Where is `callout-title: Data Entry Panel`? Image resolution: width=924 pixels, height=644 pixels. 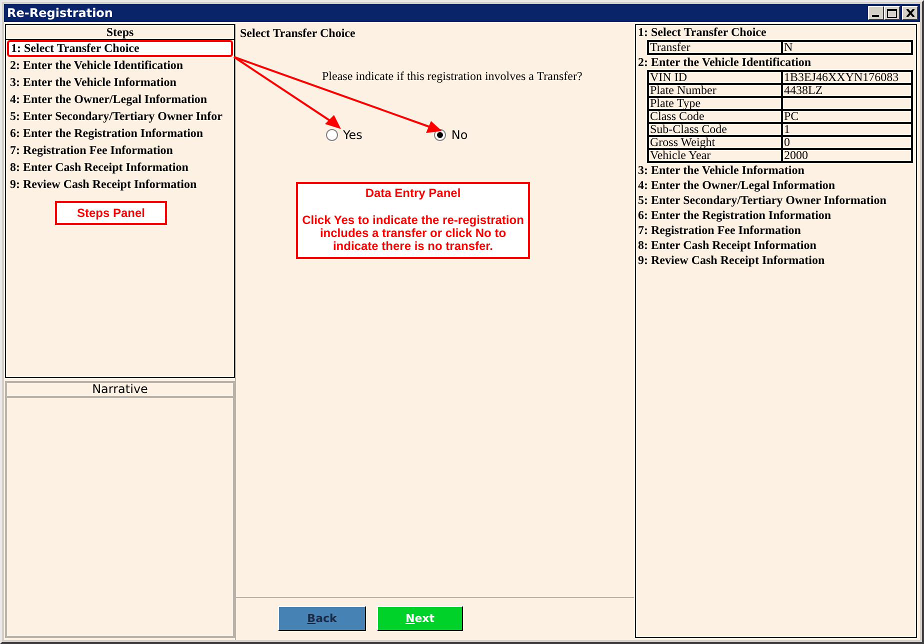
callout-title: Data Entry Panel is located at coordinates (413, 193).